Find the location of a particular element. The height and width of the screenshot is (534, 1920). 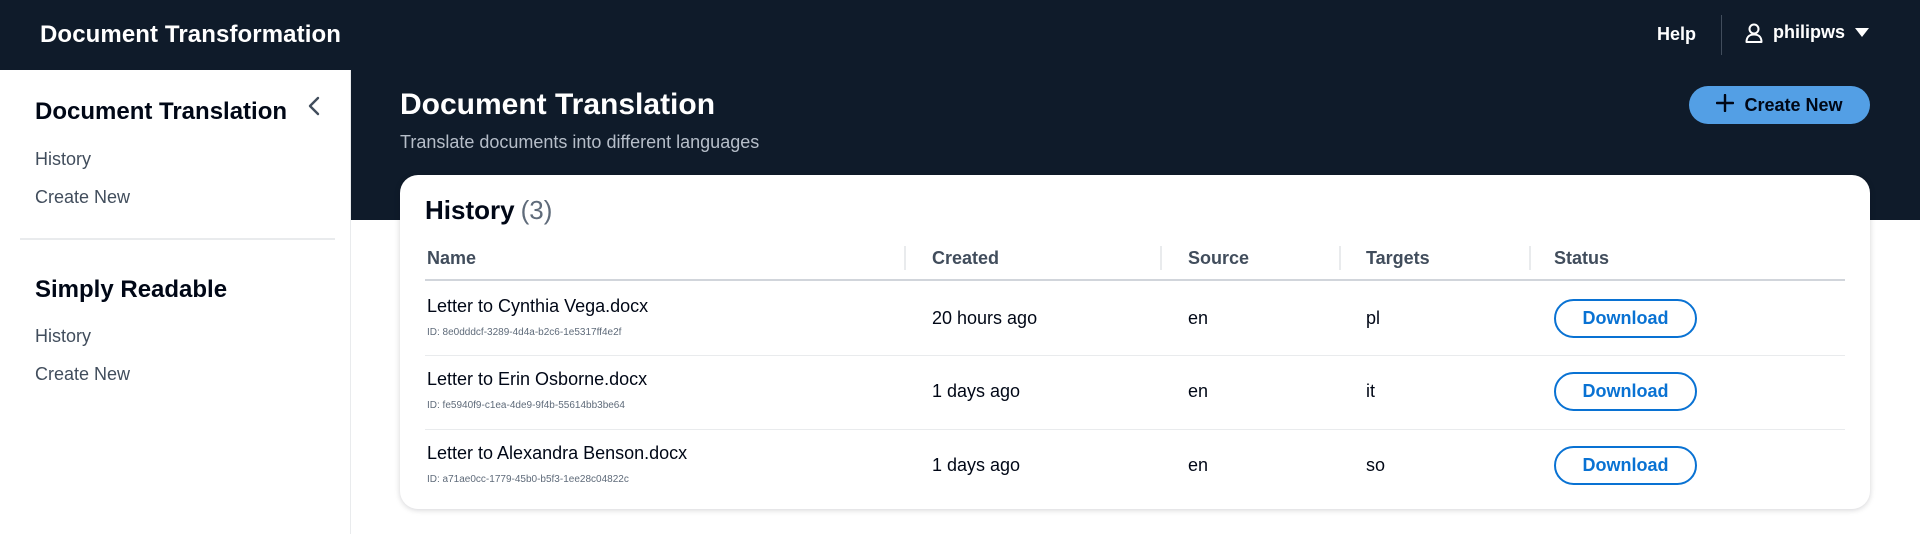

top-navigation: Document Transformation Help philipws is located at coordinates (960, 35).